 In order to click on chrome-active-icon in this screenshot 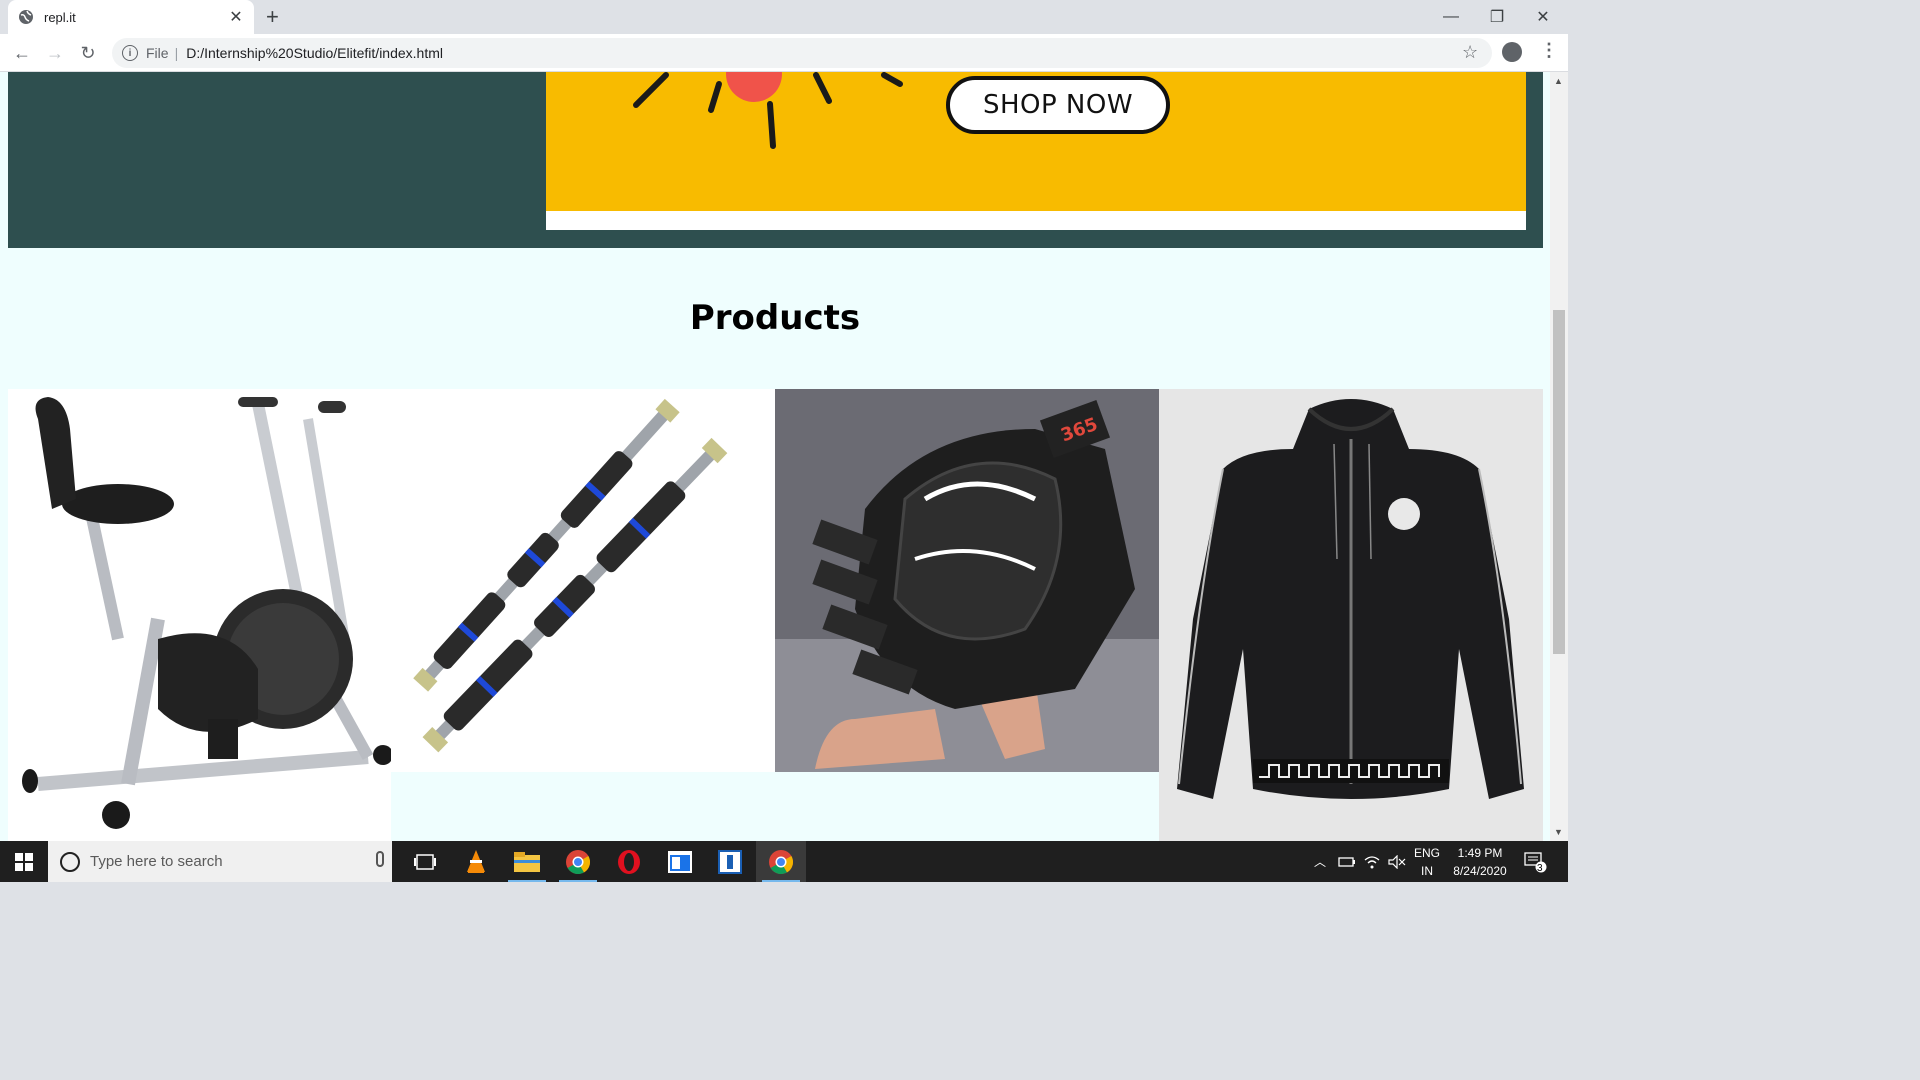, I will do `click(781, 861)`.